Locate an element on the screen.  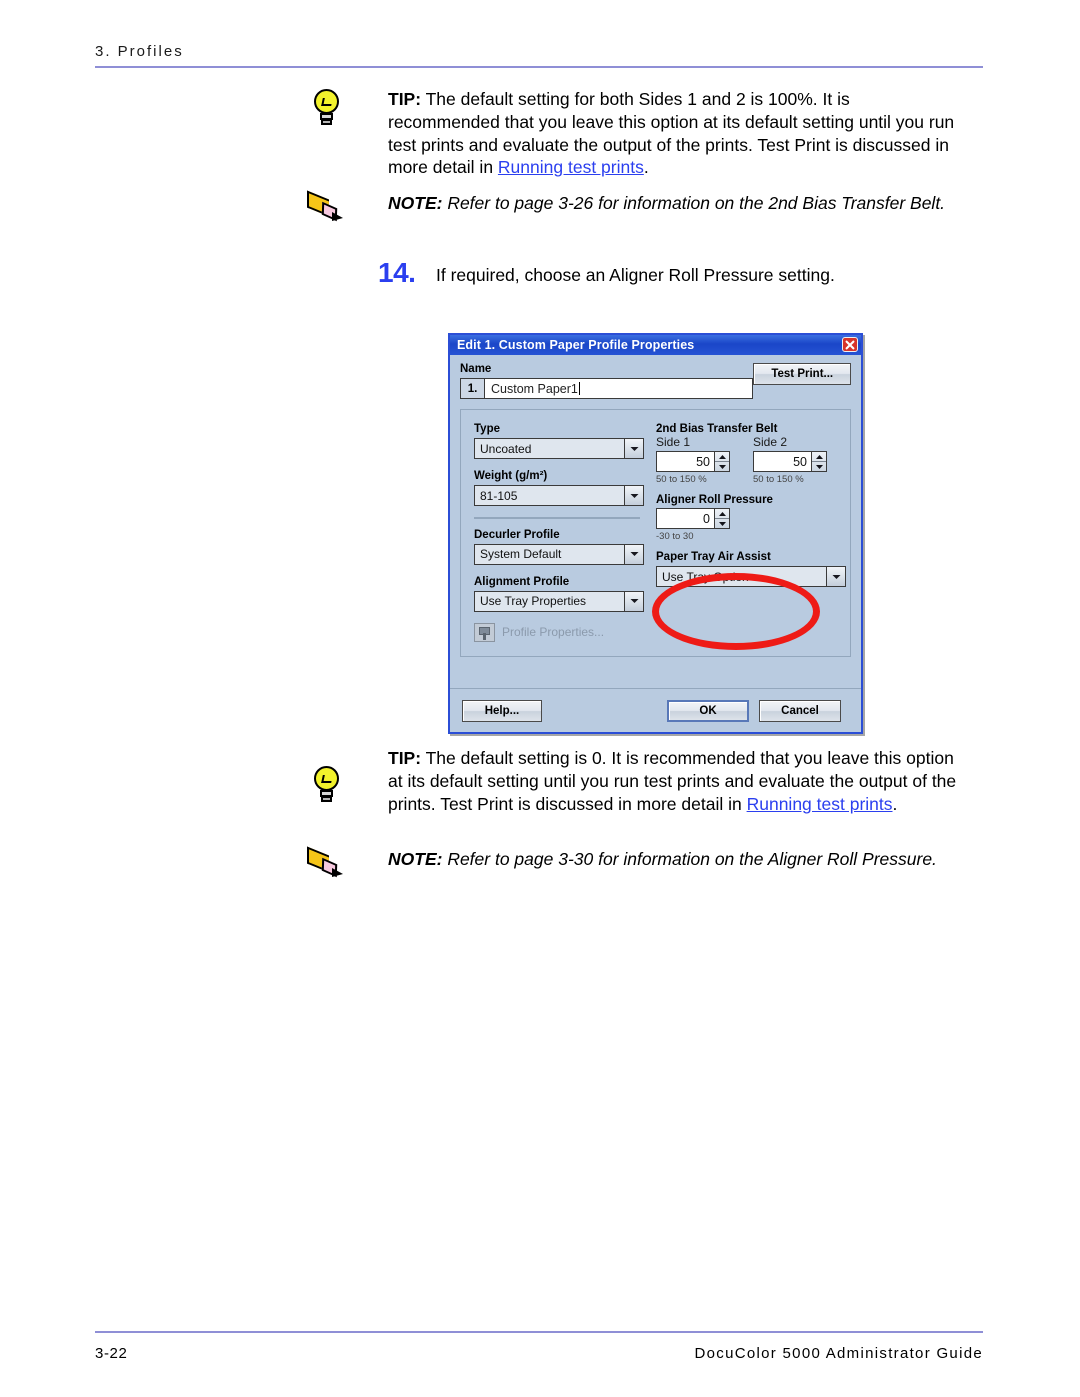
cancel-button: Cancel is located at coordinates (800, 710).